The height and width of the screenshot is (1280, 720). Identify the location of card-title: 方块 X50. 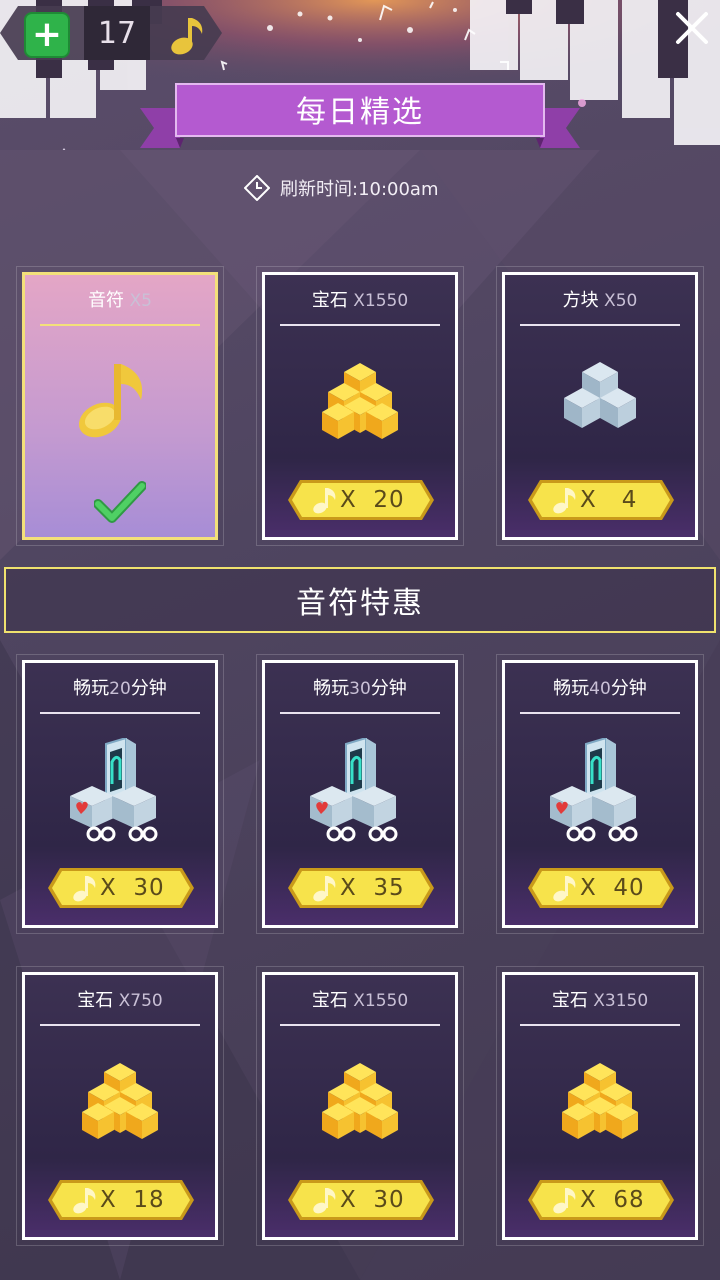
(600, 299).